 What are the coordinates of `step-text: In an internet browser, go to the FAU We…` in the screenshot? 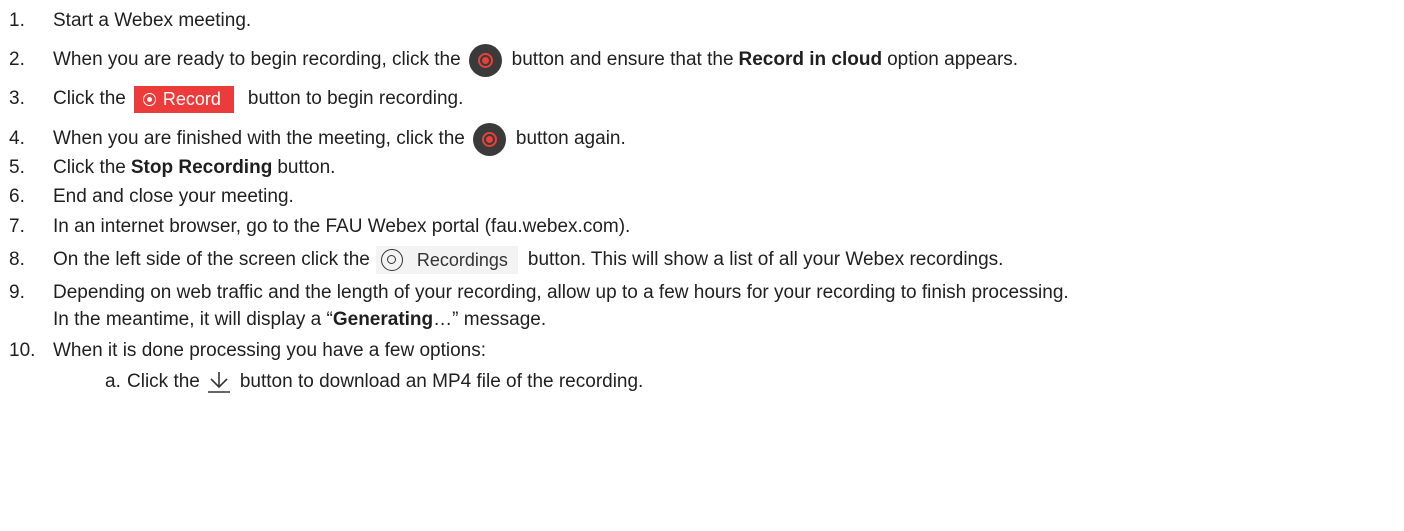 It's located at (342, 226).